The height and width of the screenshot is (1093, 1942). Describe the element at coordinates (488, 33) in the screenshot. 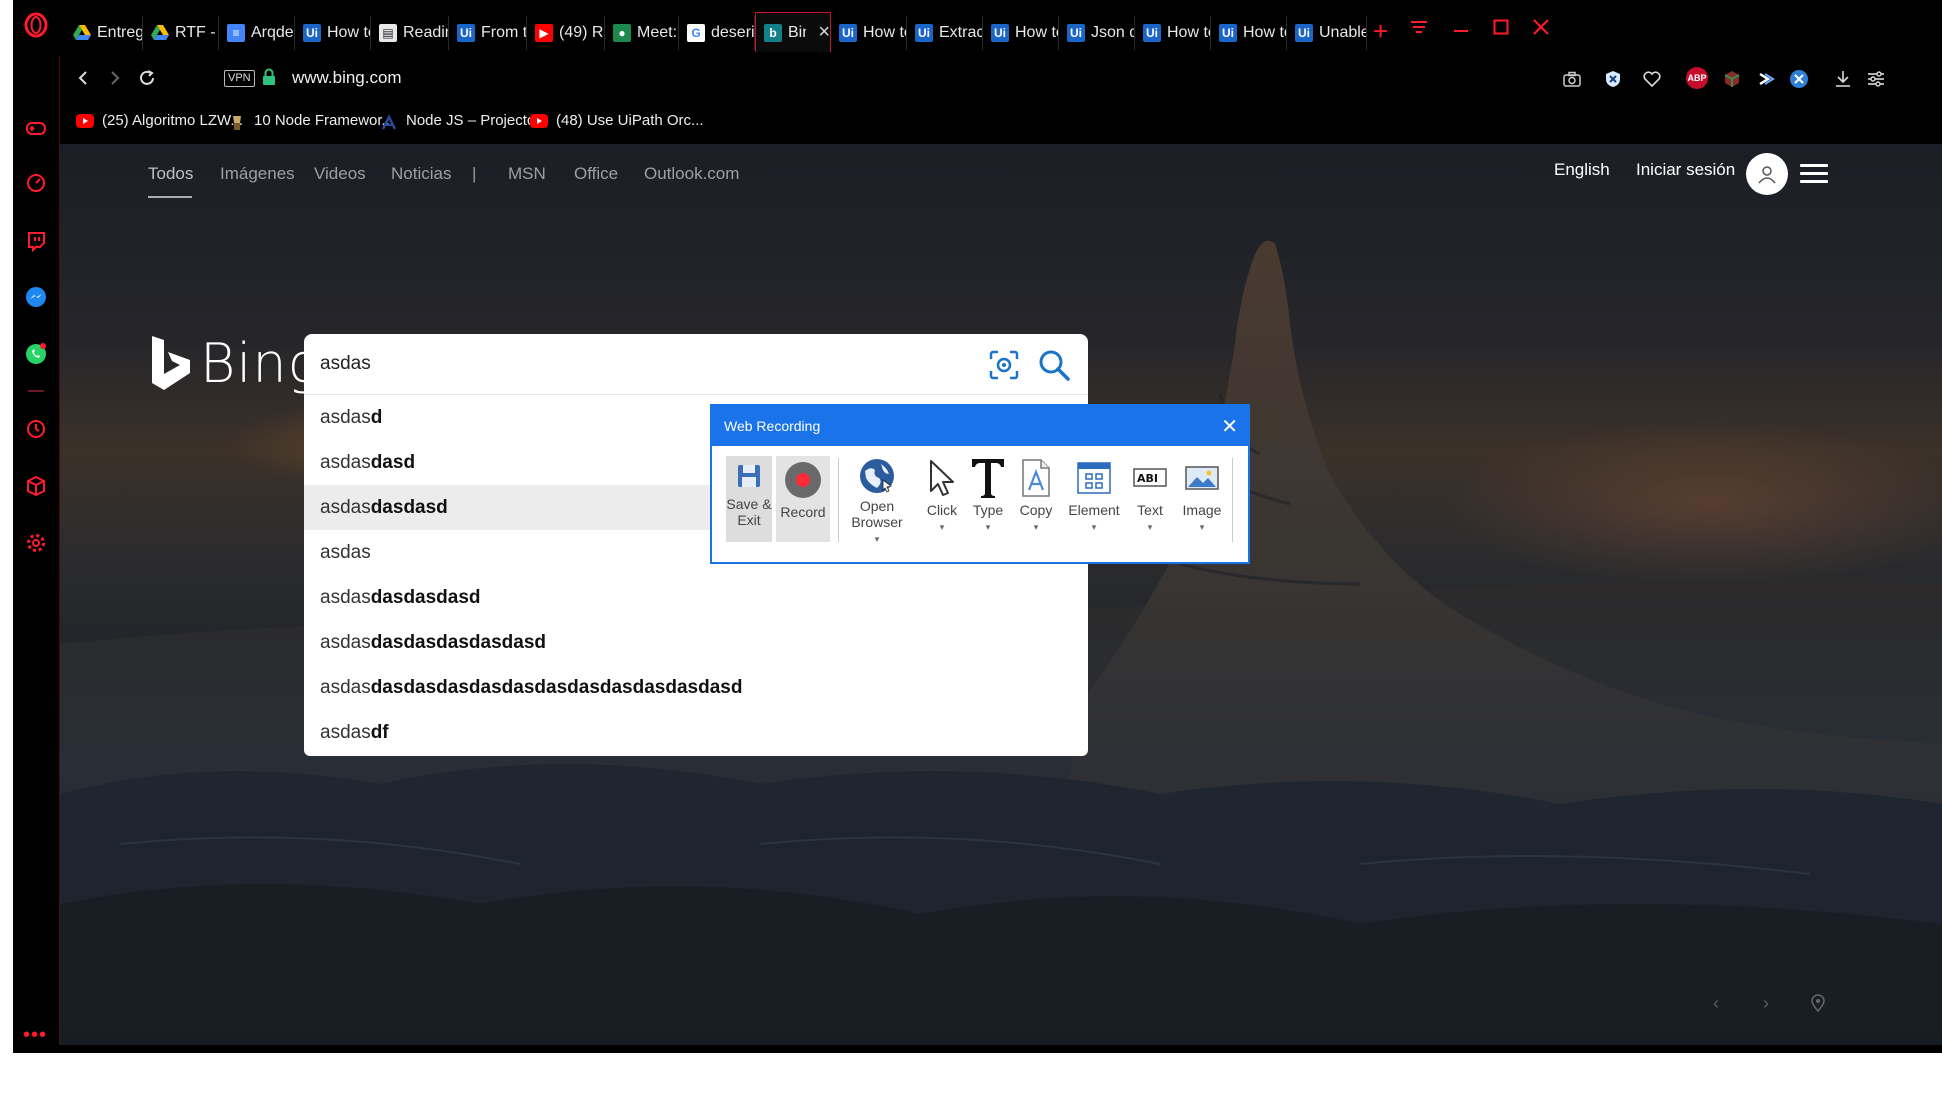

I see `tab: Ui From th` at that location.